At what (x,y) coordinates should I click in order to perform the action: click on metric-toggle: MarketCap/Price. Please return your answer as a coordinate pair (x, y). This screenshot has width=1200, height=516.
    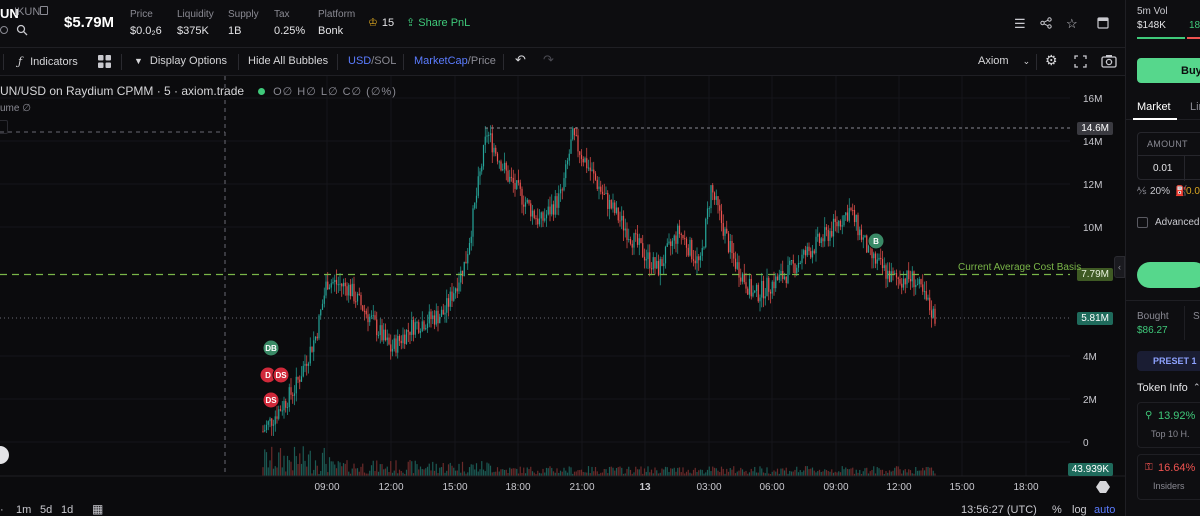
    Looking at the image, I should click on (455, 61).